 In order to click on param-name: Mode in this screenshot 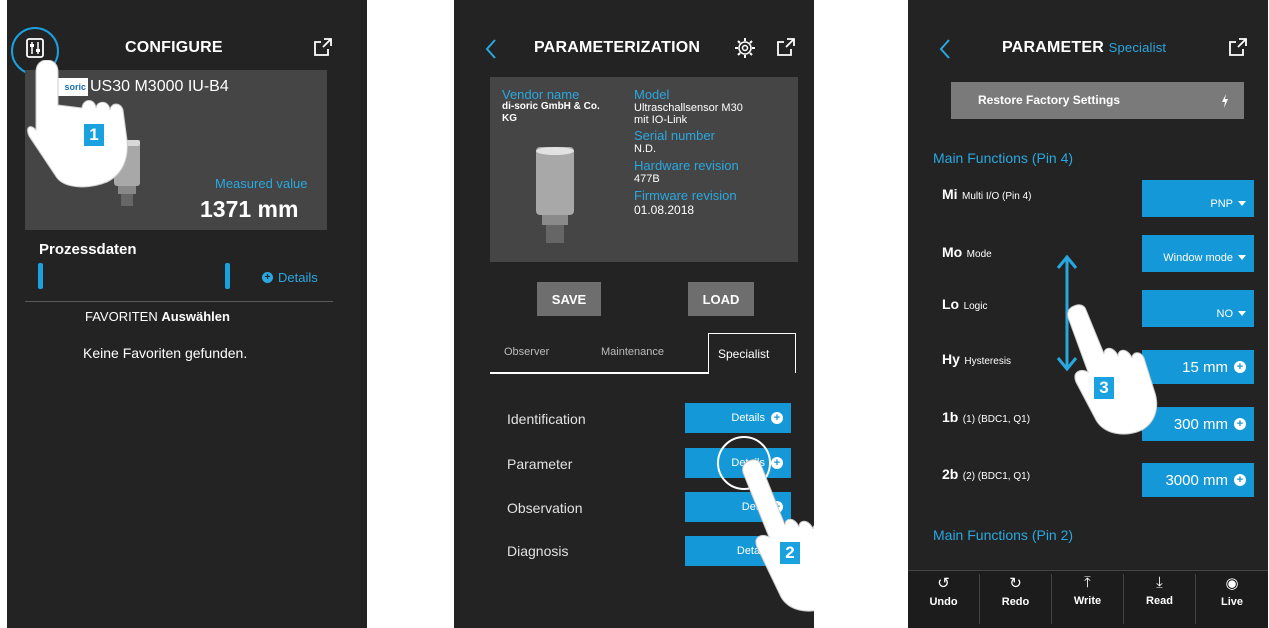, I will do `click(979, 254)`.